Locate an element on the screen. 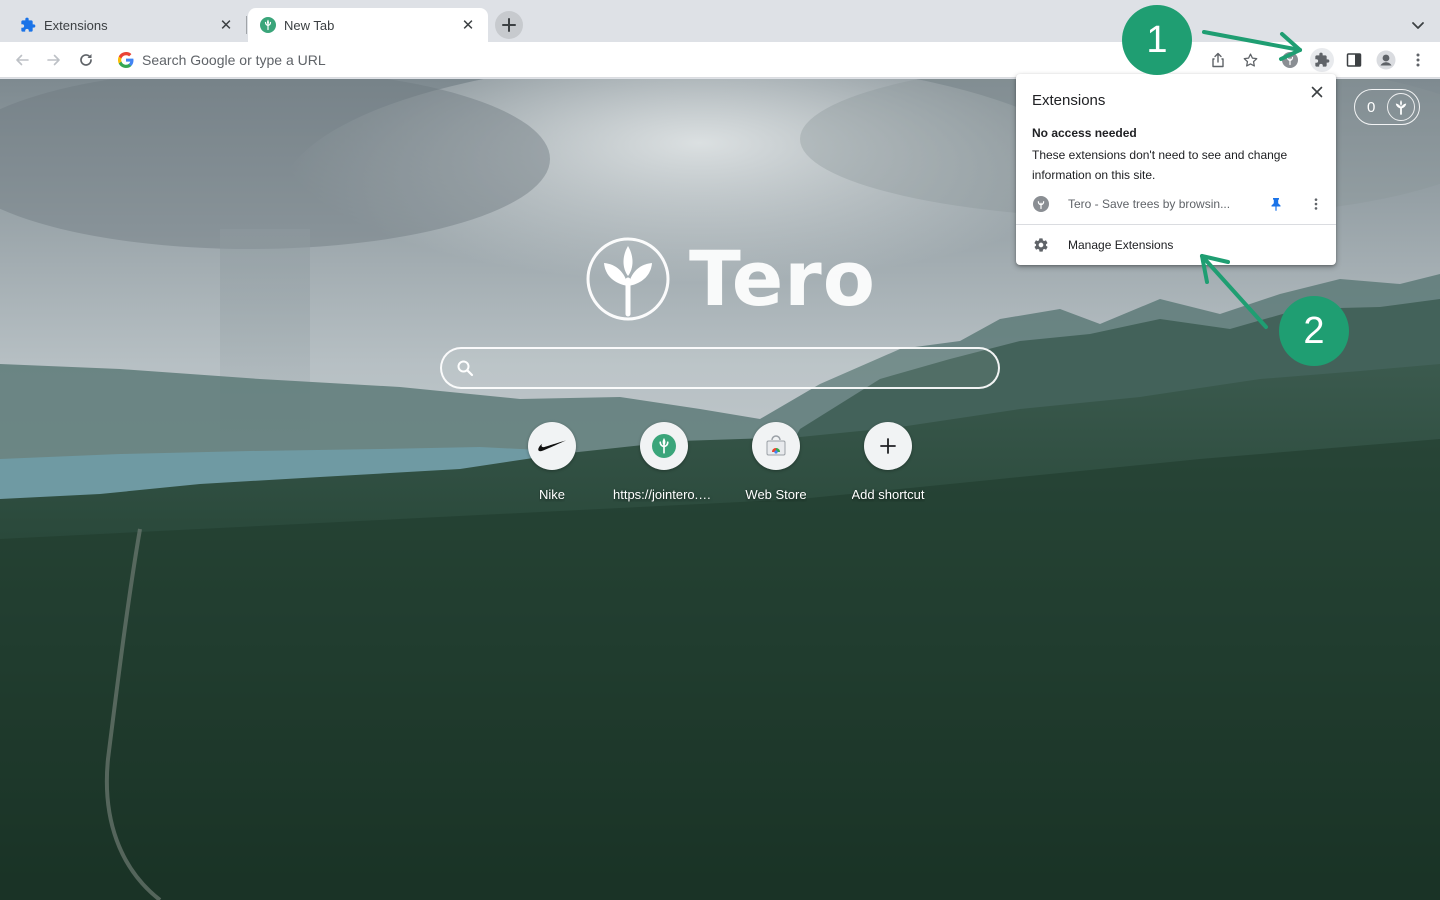 This screenshot has width=1440, height=900. shortcut-jointero: https://jointero.org is located at coordinates (664, 462).